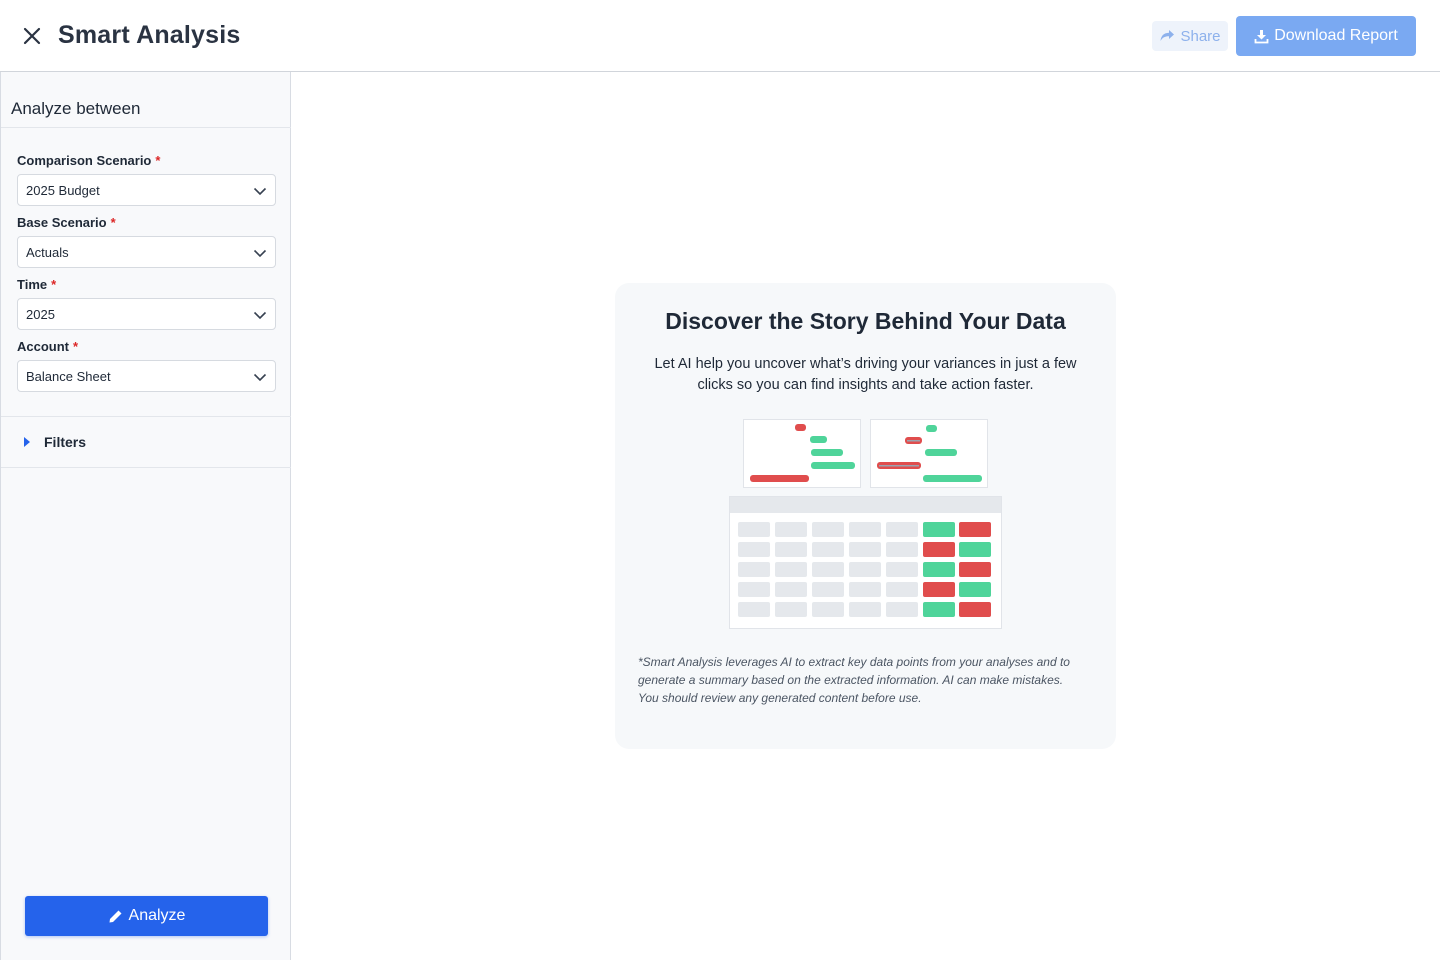 The width and height of the screenshot is (1440, 960). What do you see at coordinates (40, 314) in the screenshot?
I see `select-value: 2025` at bounding box center [40, 314].